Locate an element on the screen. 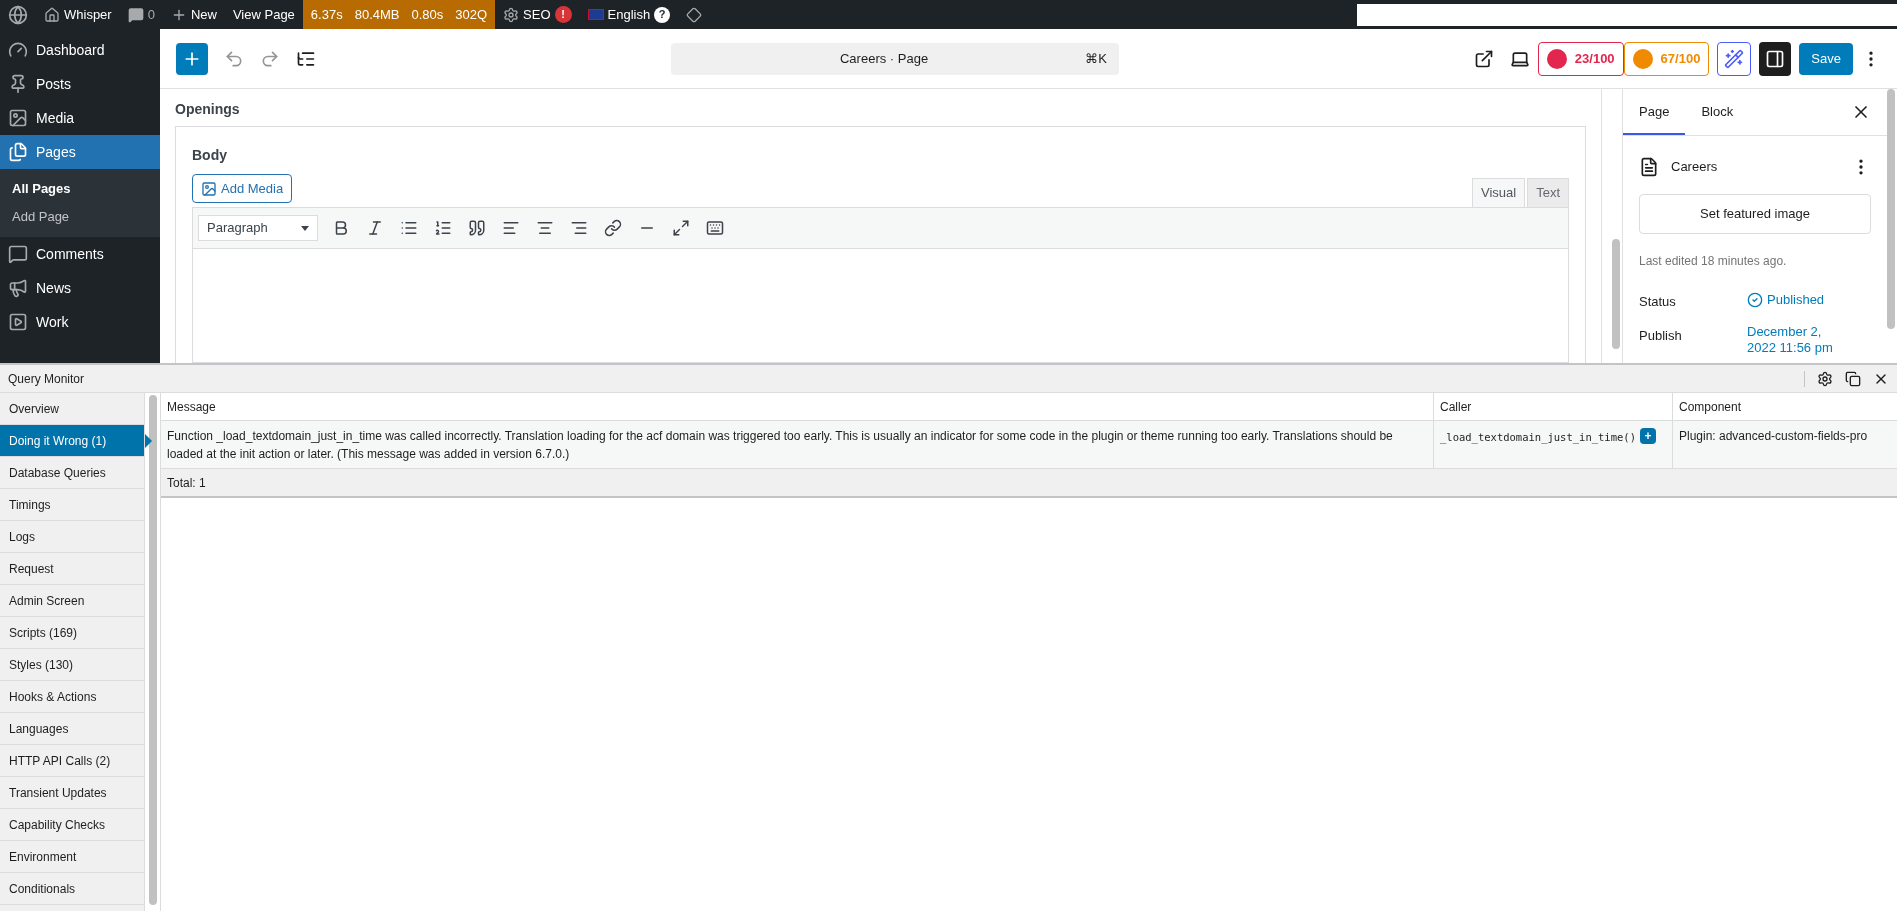 This screenshot has height=911, width=1897. last-edited-text: Last edited 18 minutes ago. is located at coordinates (1713, 261).